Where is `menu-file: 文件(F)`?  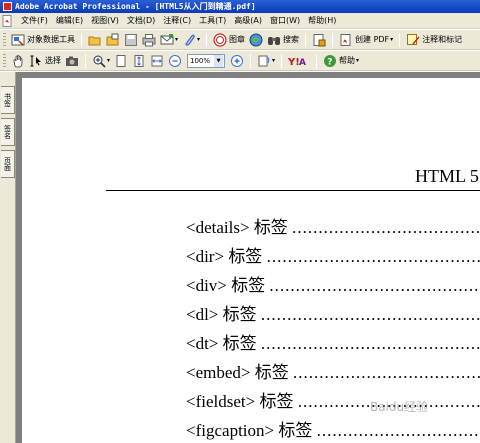
menu-file: 文件(F) is located at coordinates (34, 21).